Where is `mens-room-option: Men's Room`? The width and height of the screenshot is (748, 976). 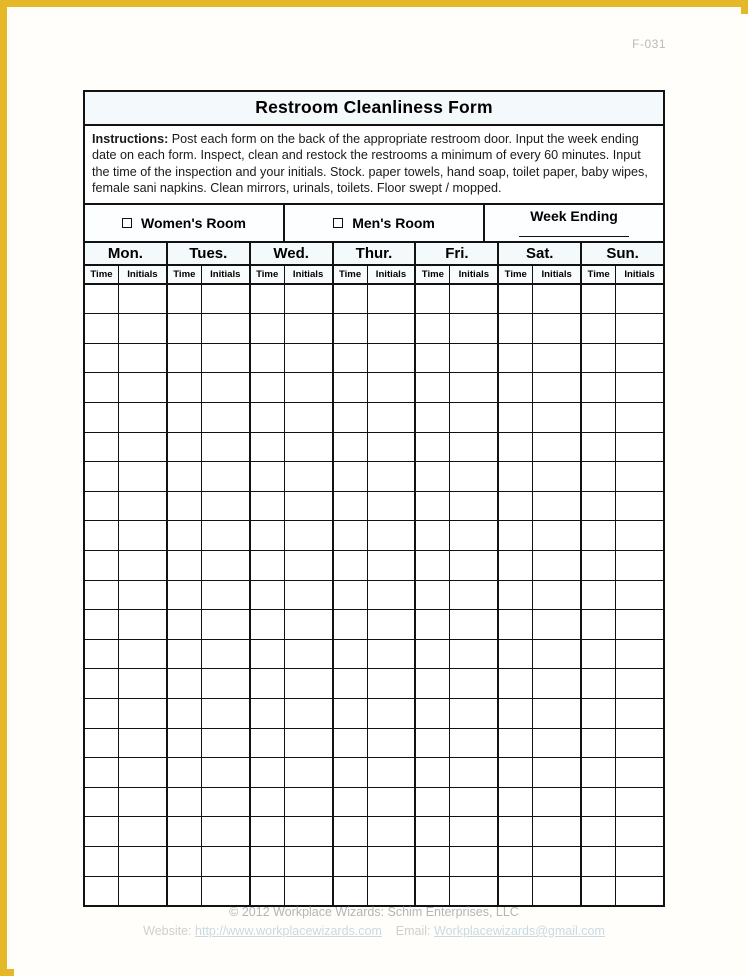
mens-room-option: Men's Room is located at coordinates (385, 222).